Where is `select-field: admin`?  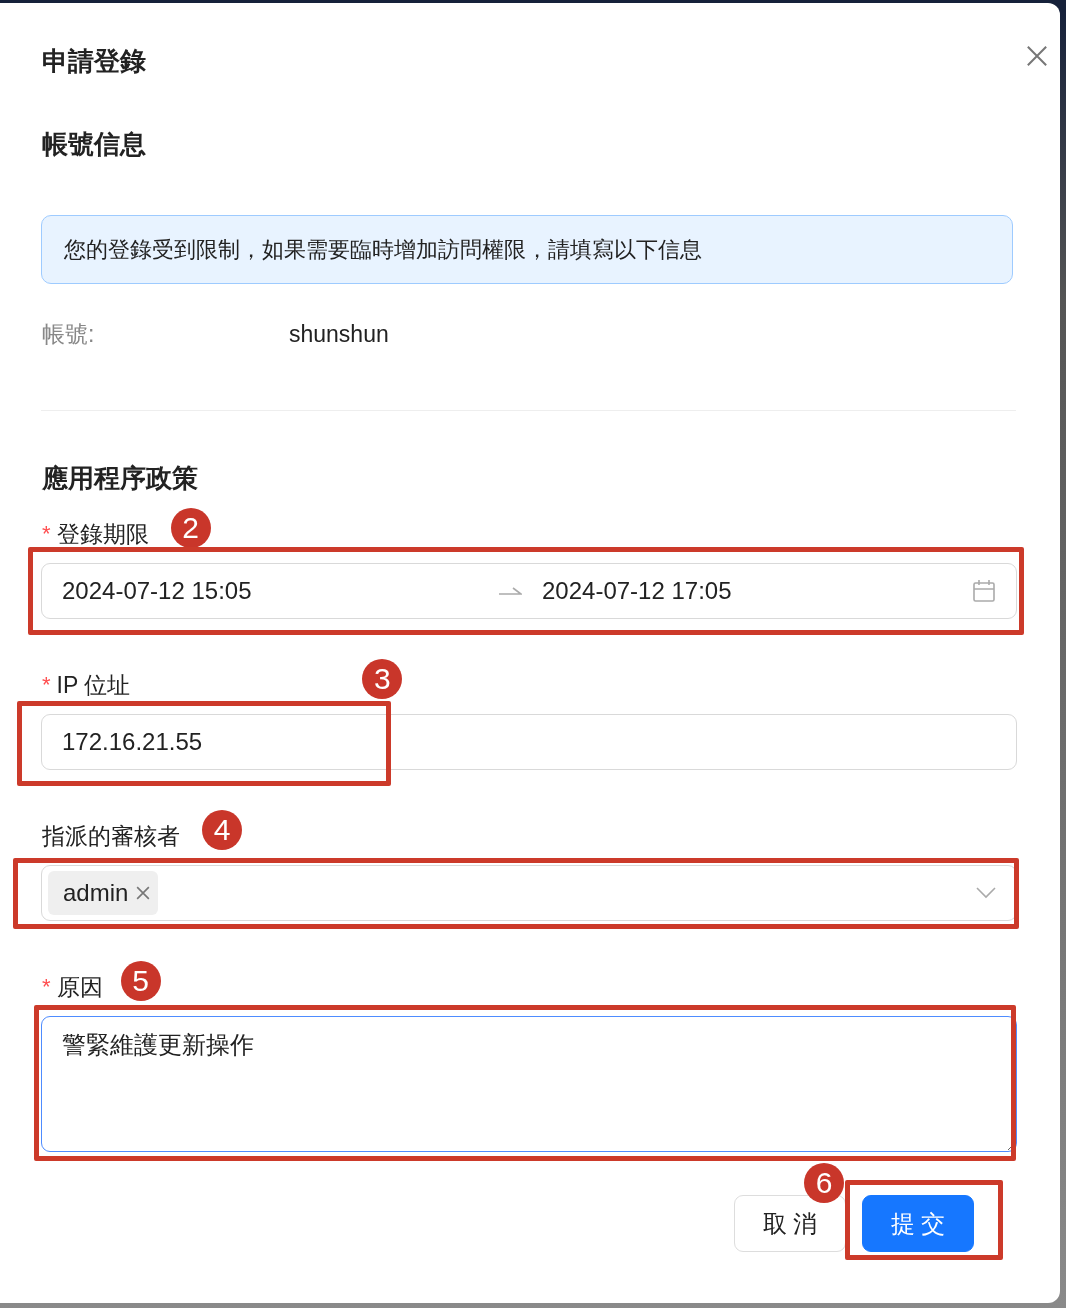 select-field: admin is located at coordinates (529, 893).